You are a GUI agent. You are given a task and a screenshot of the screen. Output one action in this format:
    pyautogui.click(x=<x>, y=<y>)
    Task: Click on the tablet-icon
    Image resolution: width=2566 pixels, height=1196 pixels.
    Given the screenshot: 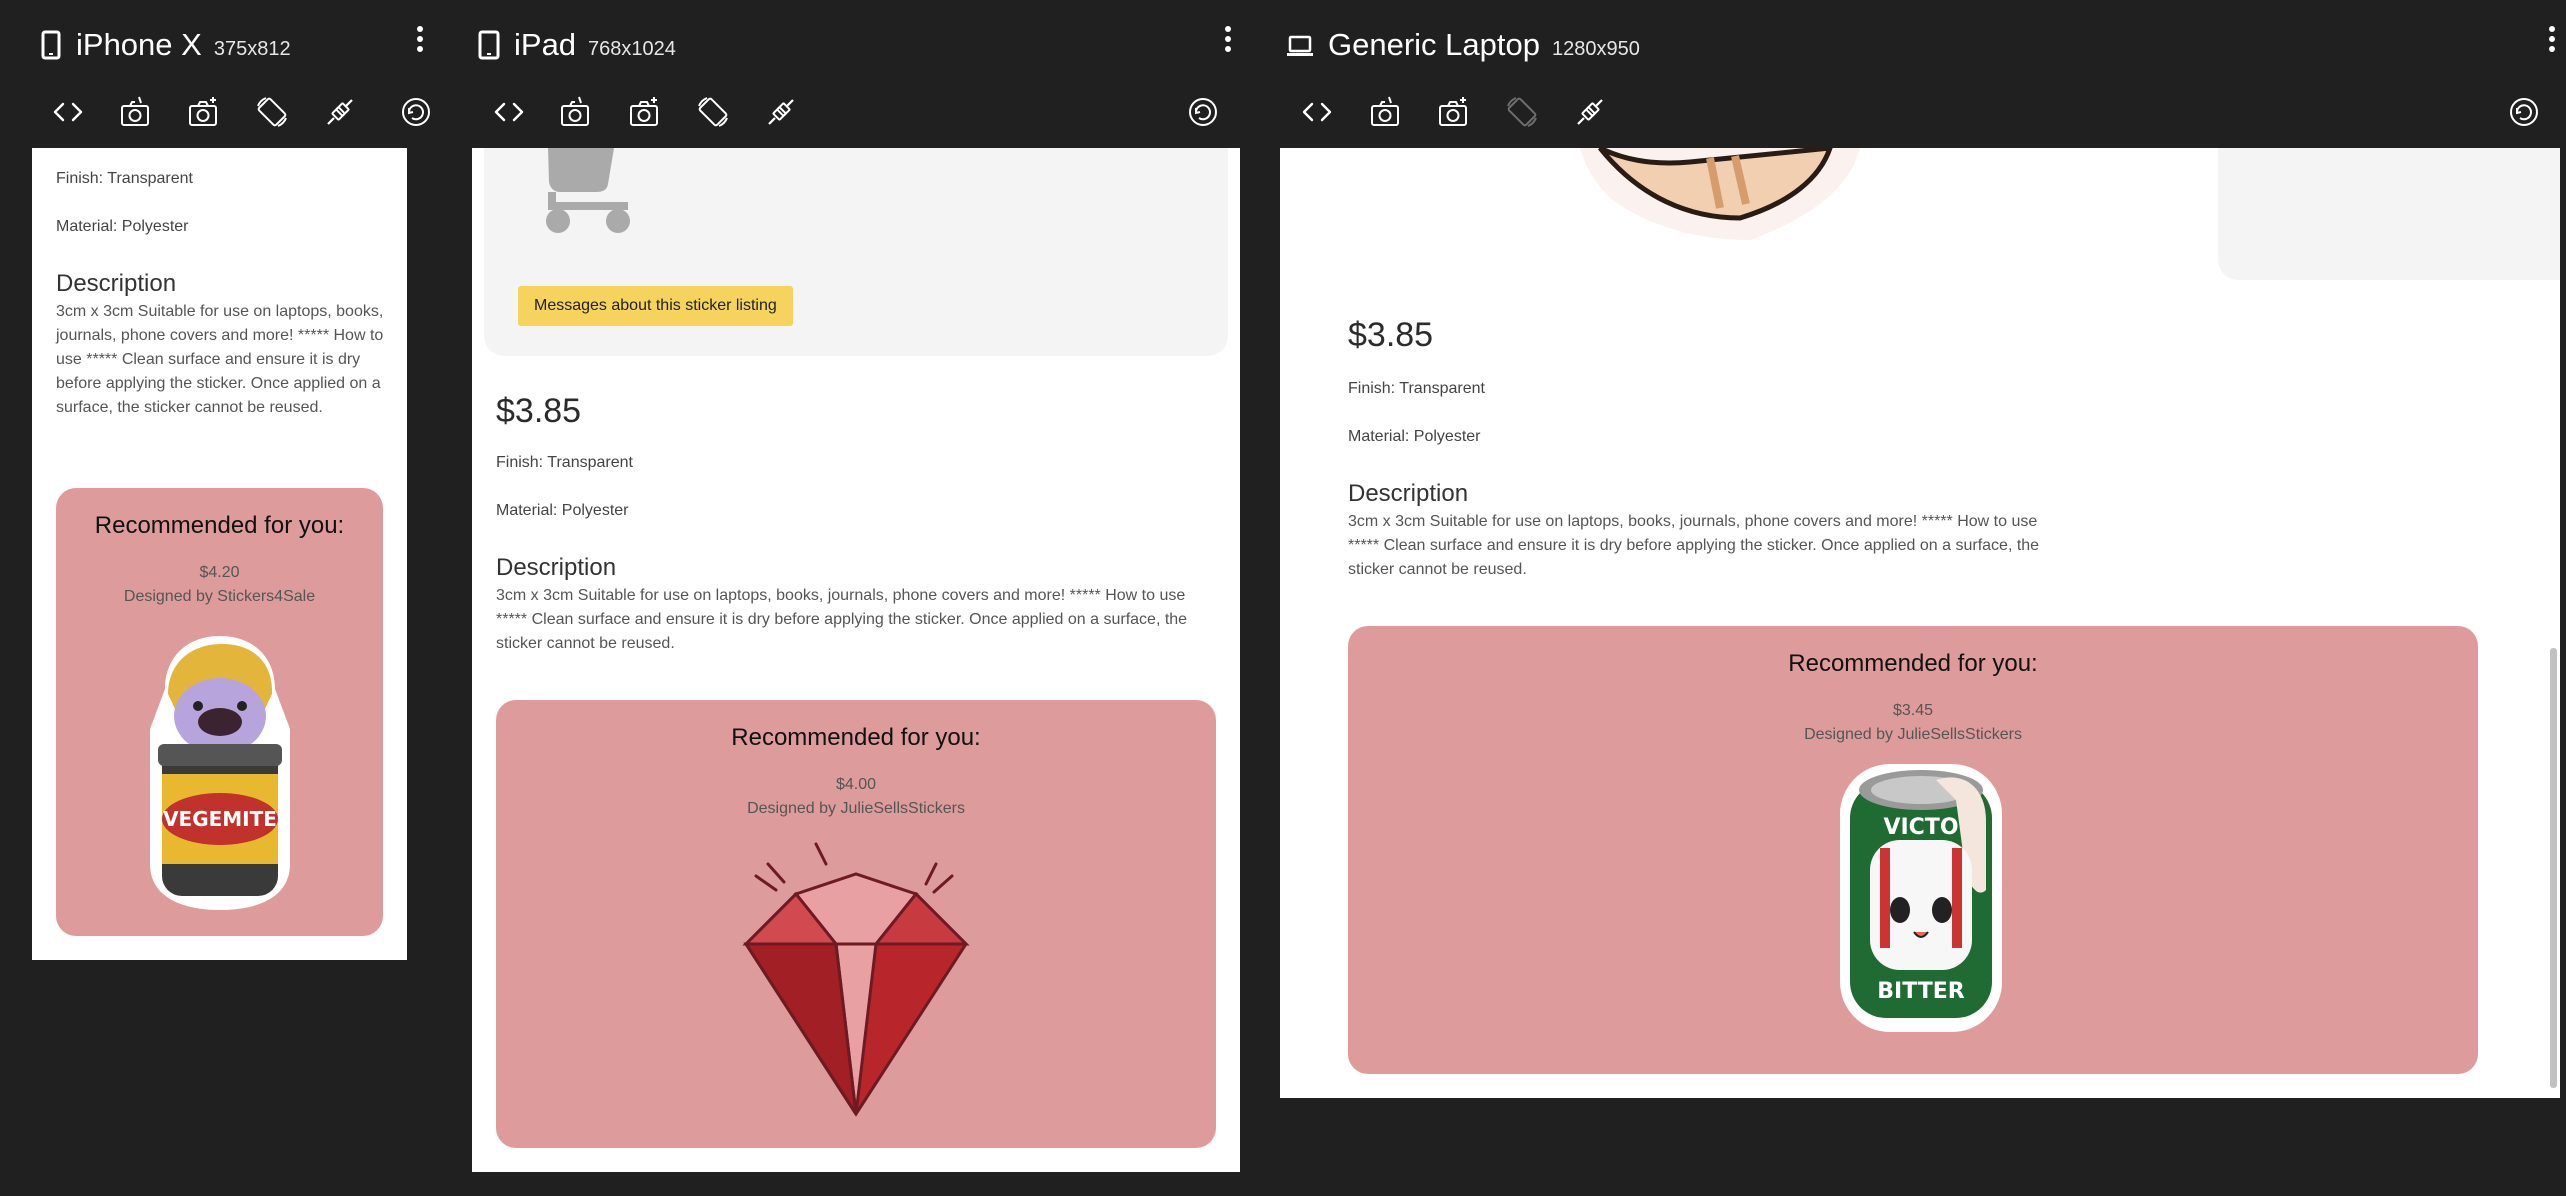 What is the action you would take?
    pyautogui.click(x=489, y=45)
    